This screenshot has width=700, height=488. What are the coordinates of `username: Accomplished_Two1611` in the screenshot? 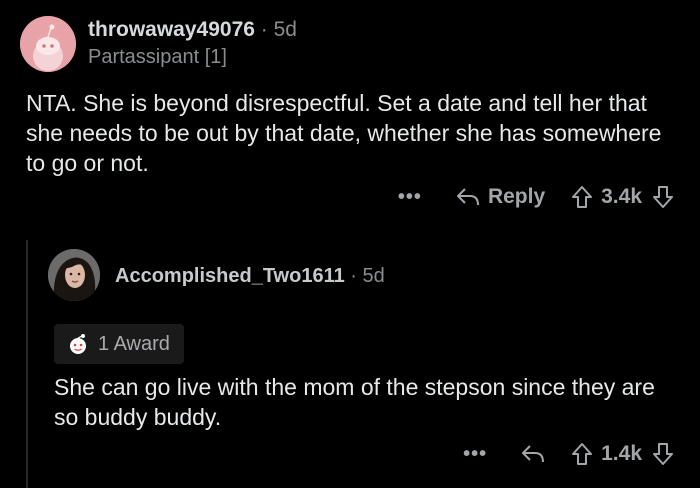 It's located at (230, 276).